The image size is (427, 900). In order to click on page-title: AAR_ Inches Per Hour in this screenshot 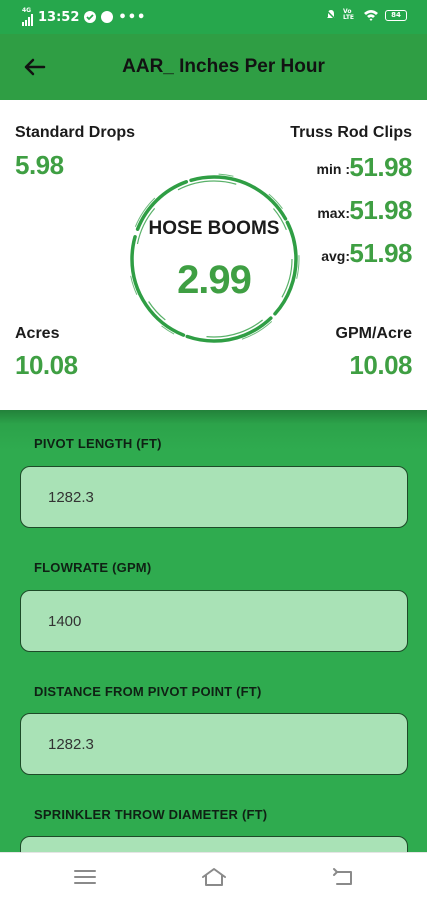, I will do `click(223, 66)`.